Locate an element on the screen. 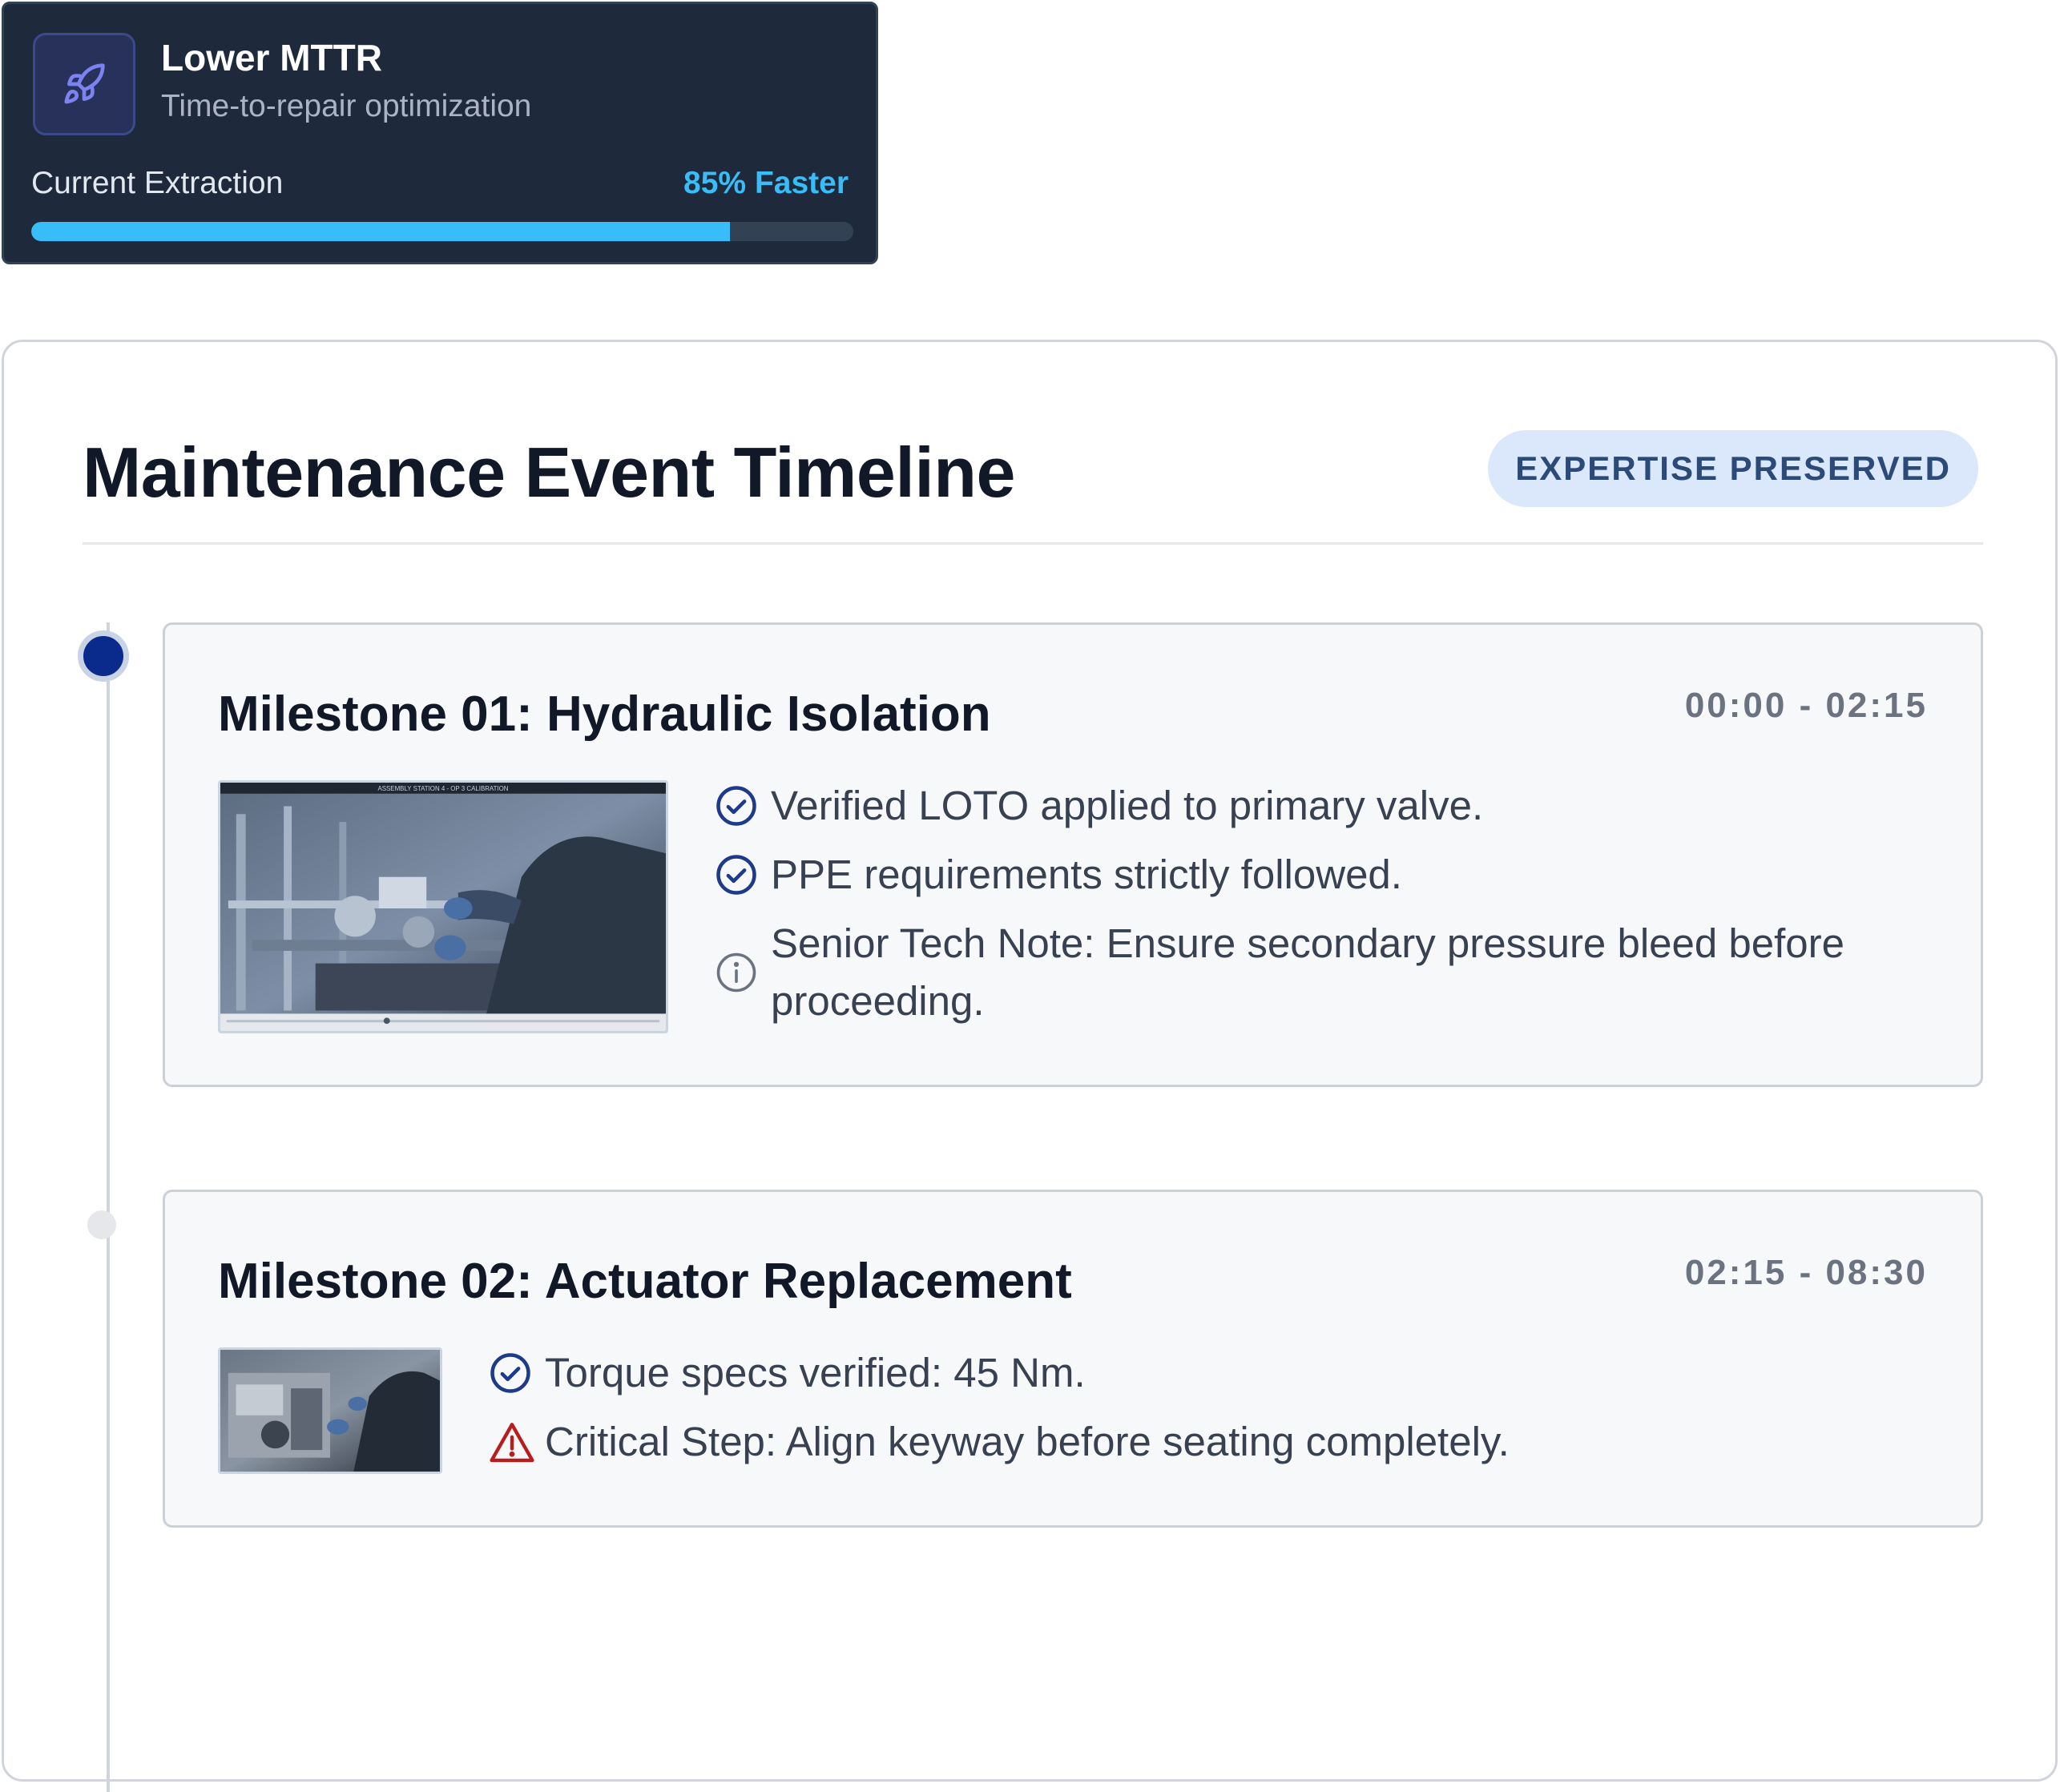  milestone-title: Milestone 02: Actuator Replacement is located at coordinates (645, 1281).